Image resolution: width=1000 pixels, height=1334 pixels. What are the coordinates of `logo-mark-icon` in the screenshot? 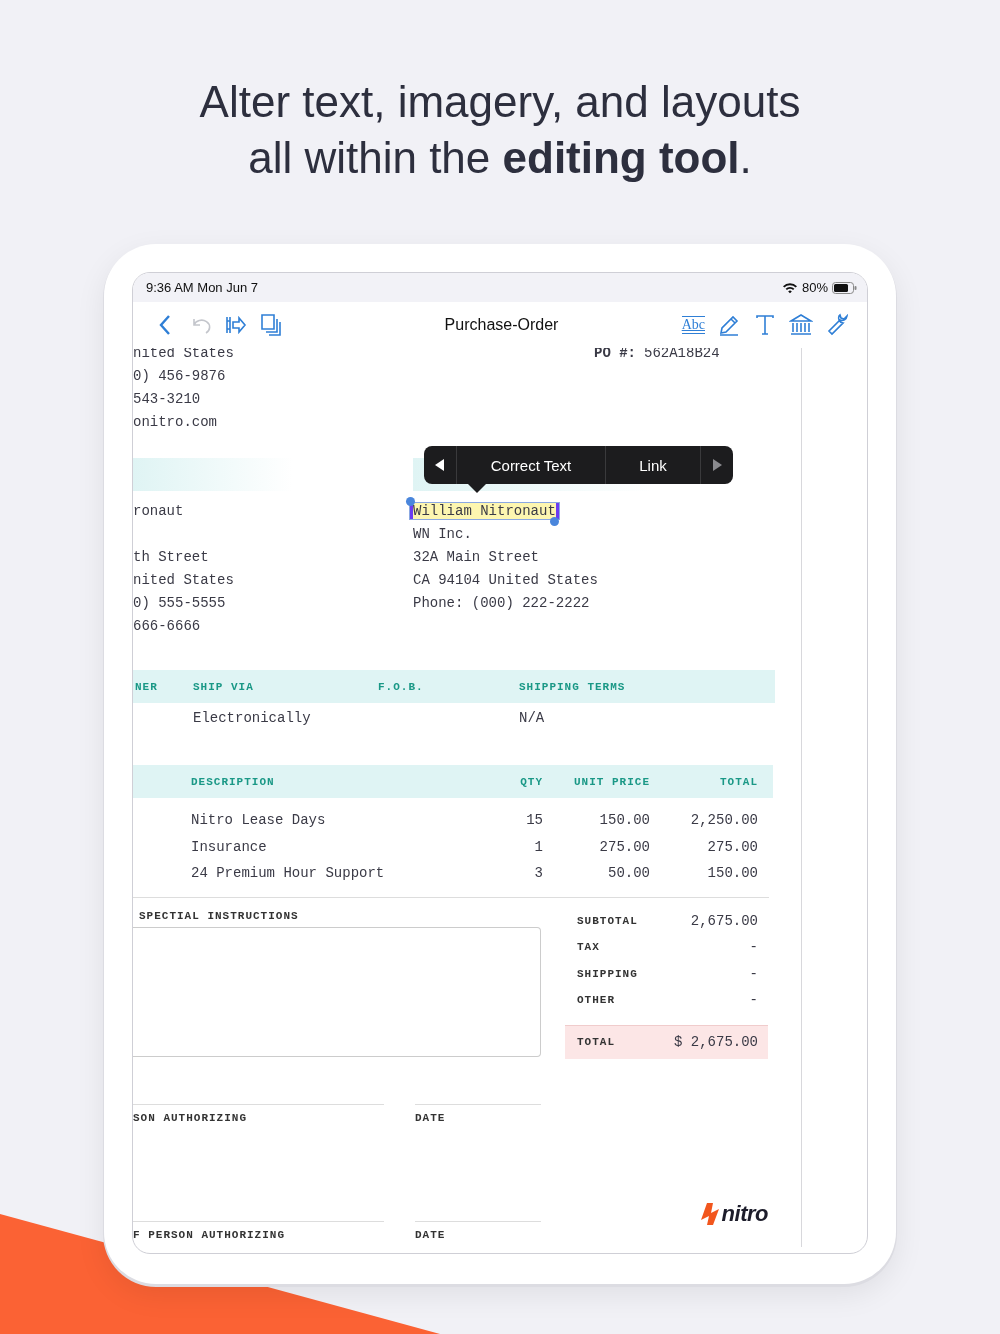 It's located at (710, 1213).